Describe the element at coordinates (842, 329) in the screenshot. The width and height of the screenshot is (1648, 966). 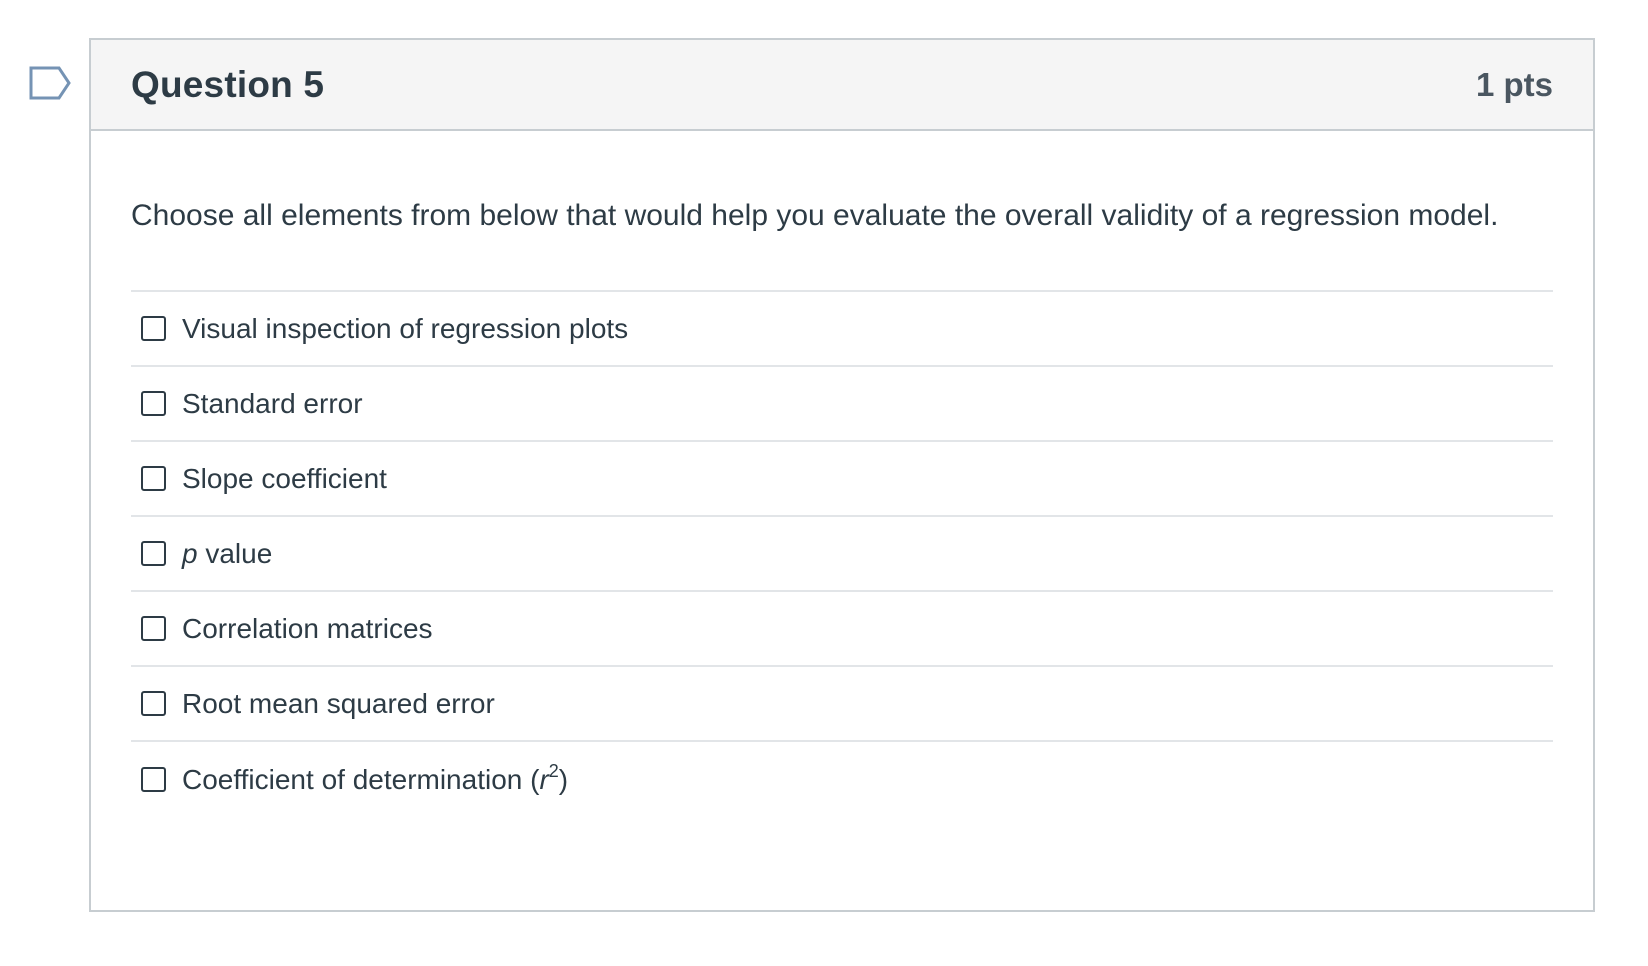
I see `answer-option-visual-inspection: Visual inspection of regression plots` at that location.